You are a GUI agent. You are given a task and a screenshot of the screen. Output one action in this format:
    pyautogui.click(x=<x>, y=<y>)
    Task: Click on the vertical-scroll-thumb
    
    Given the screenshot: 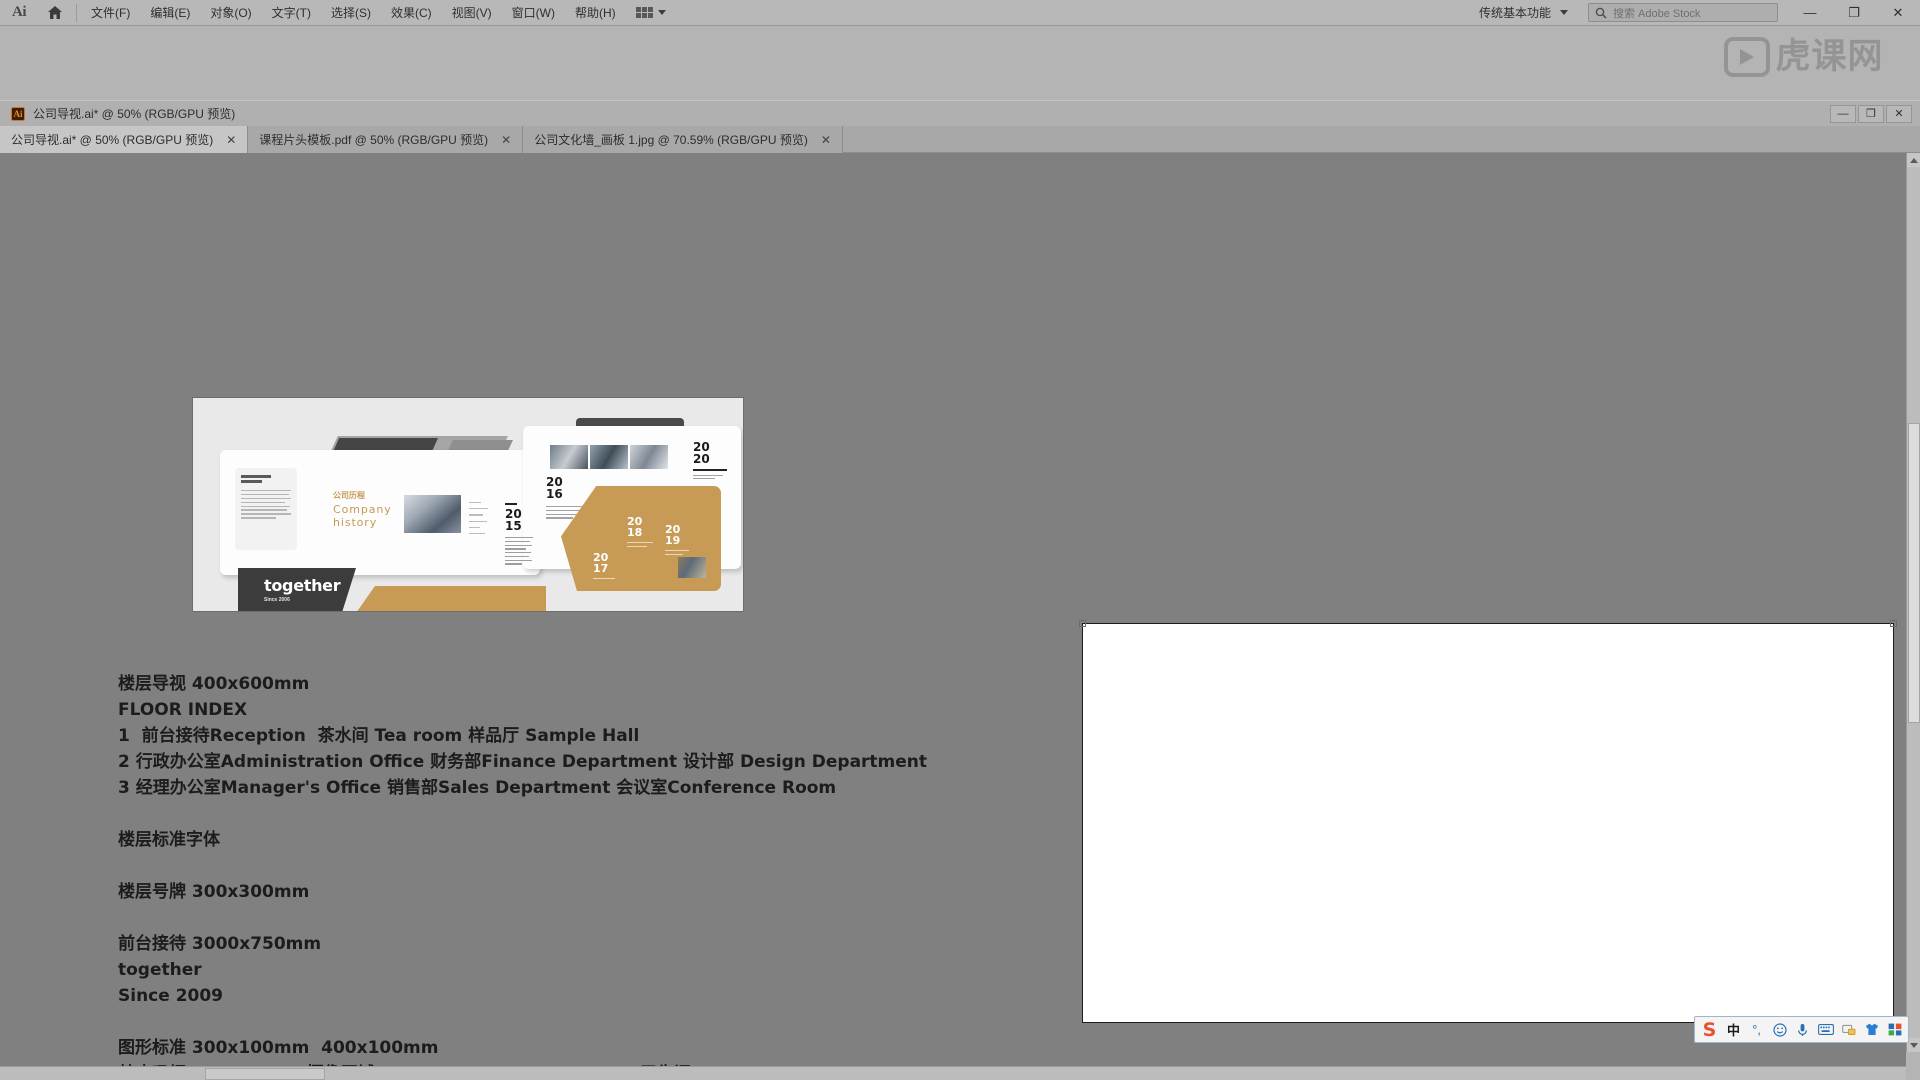 What is the action you would take?
    pyautogui.click(x=1914, y=573)
    